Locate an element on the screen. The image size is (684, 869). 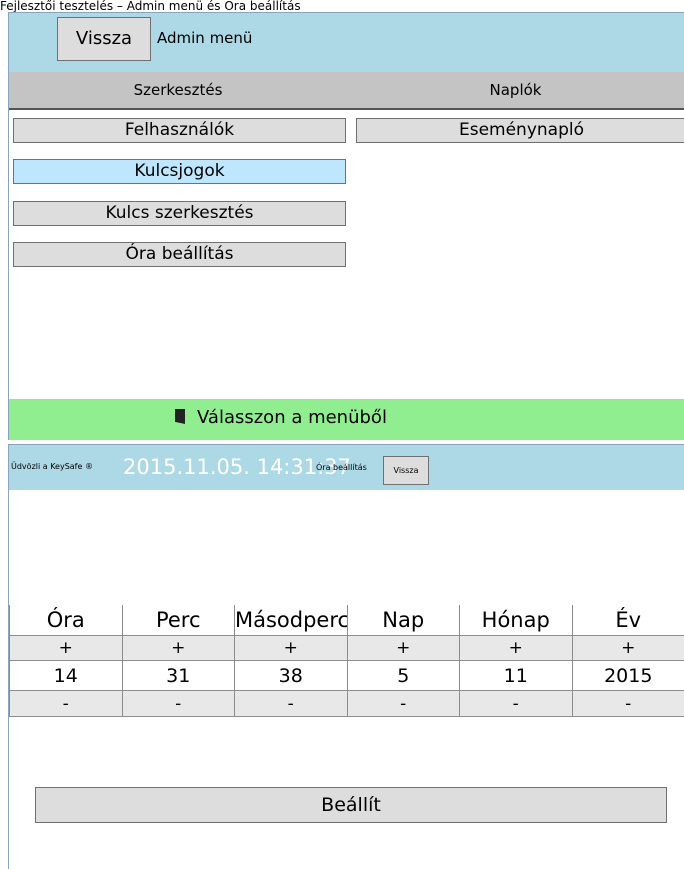
decrement-masodperc-button: - is located at coordinates (291, 703).